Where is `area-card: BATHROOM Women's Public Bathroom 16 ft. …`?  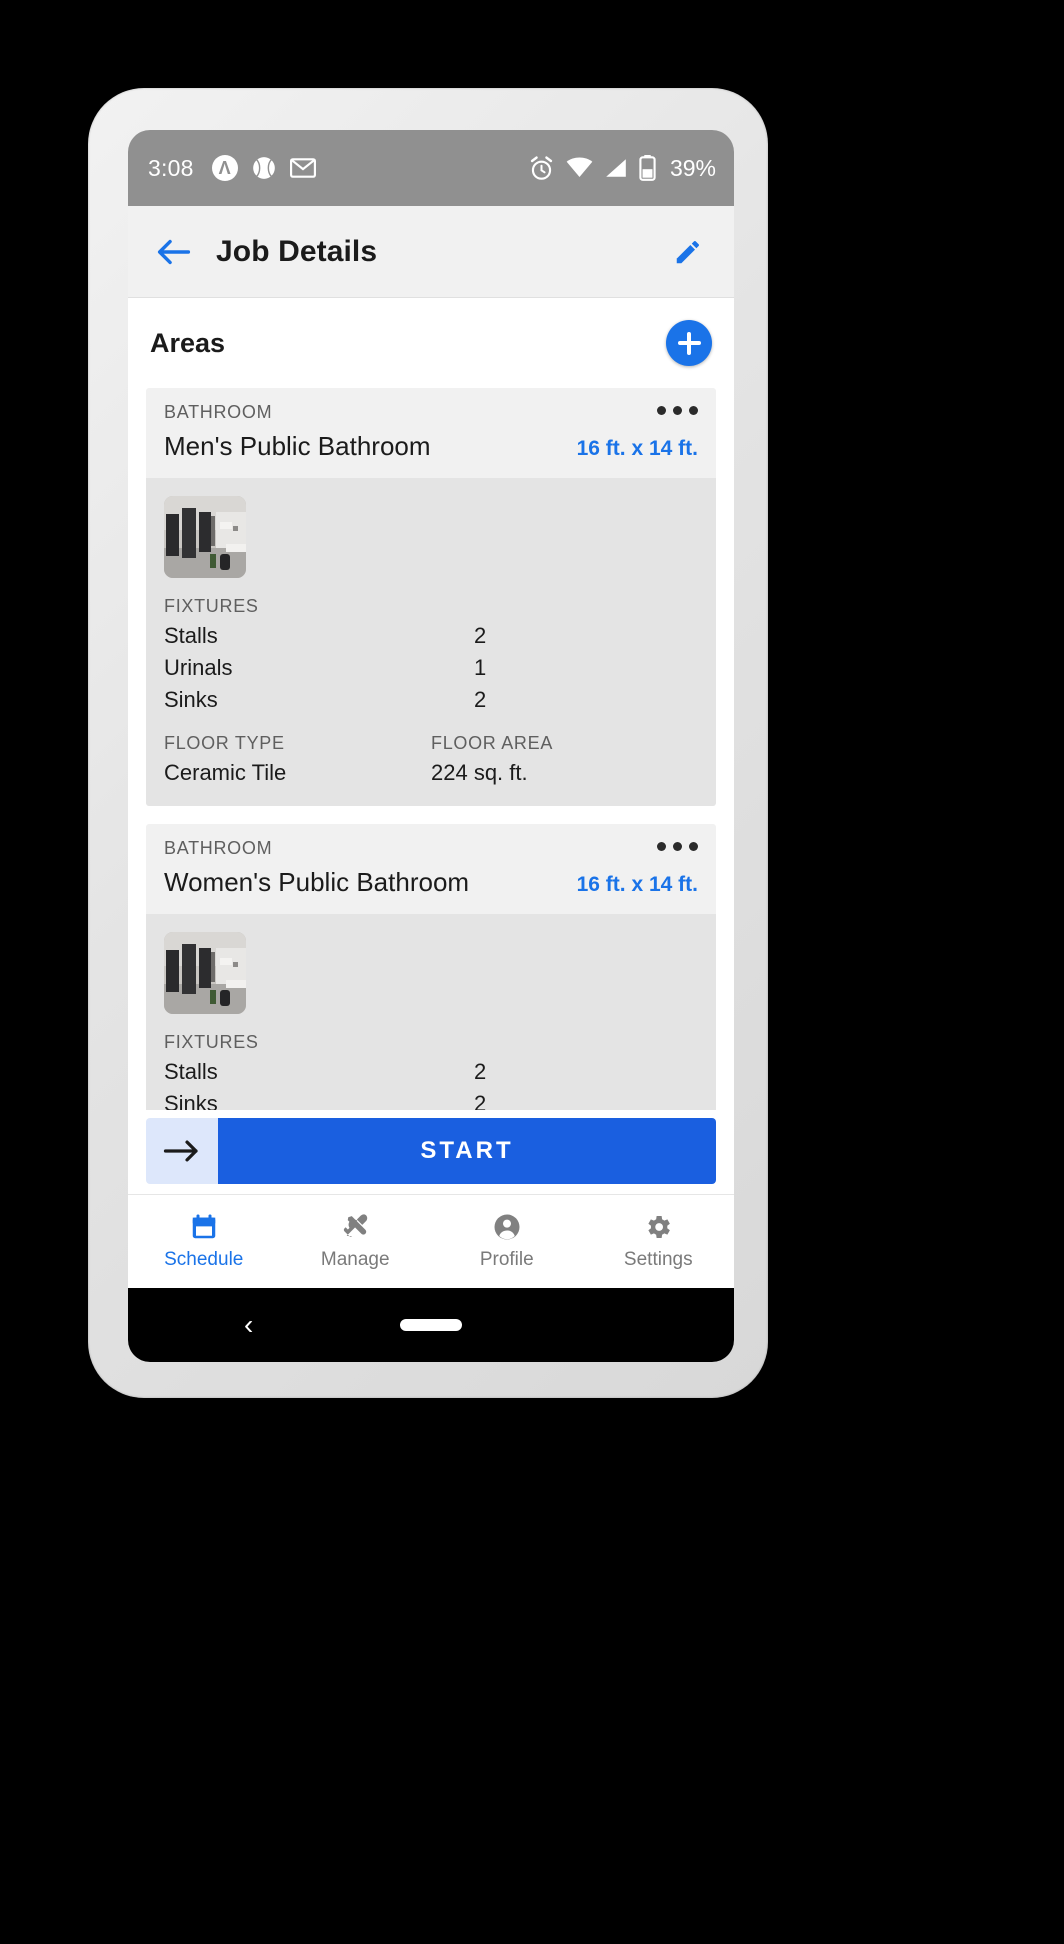
area-card: BATHROOM Women's Public Bathroom 16 ft. … is located at coordinates (431, 967).